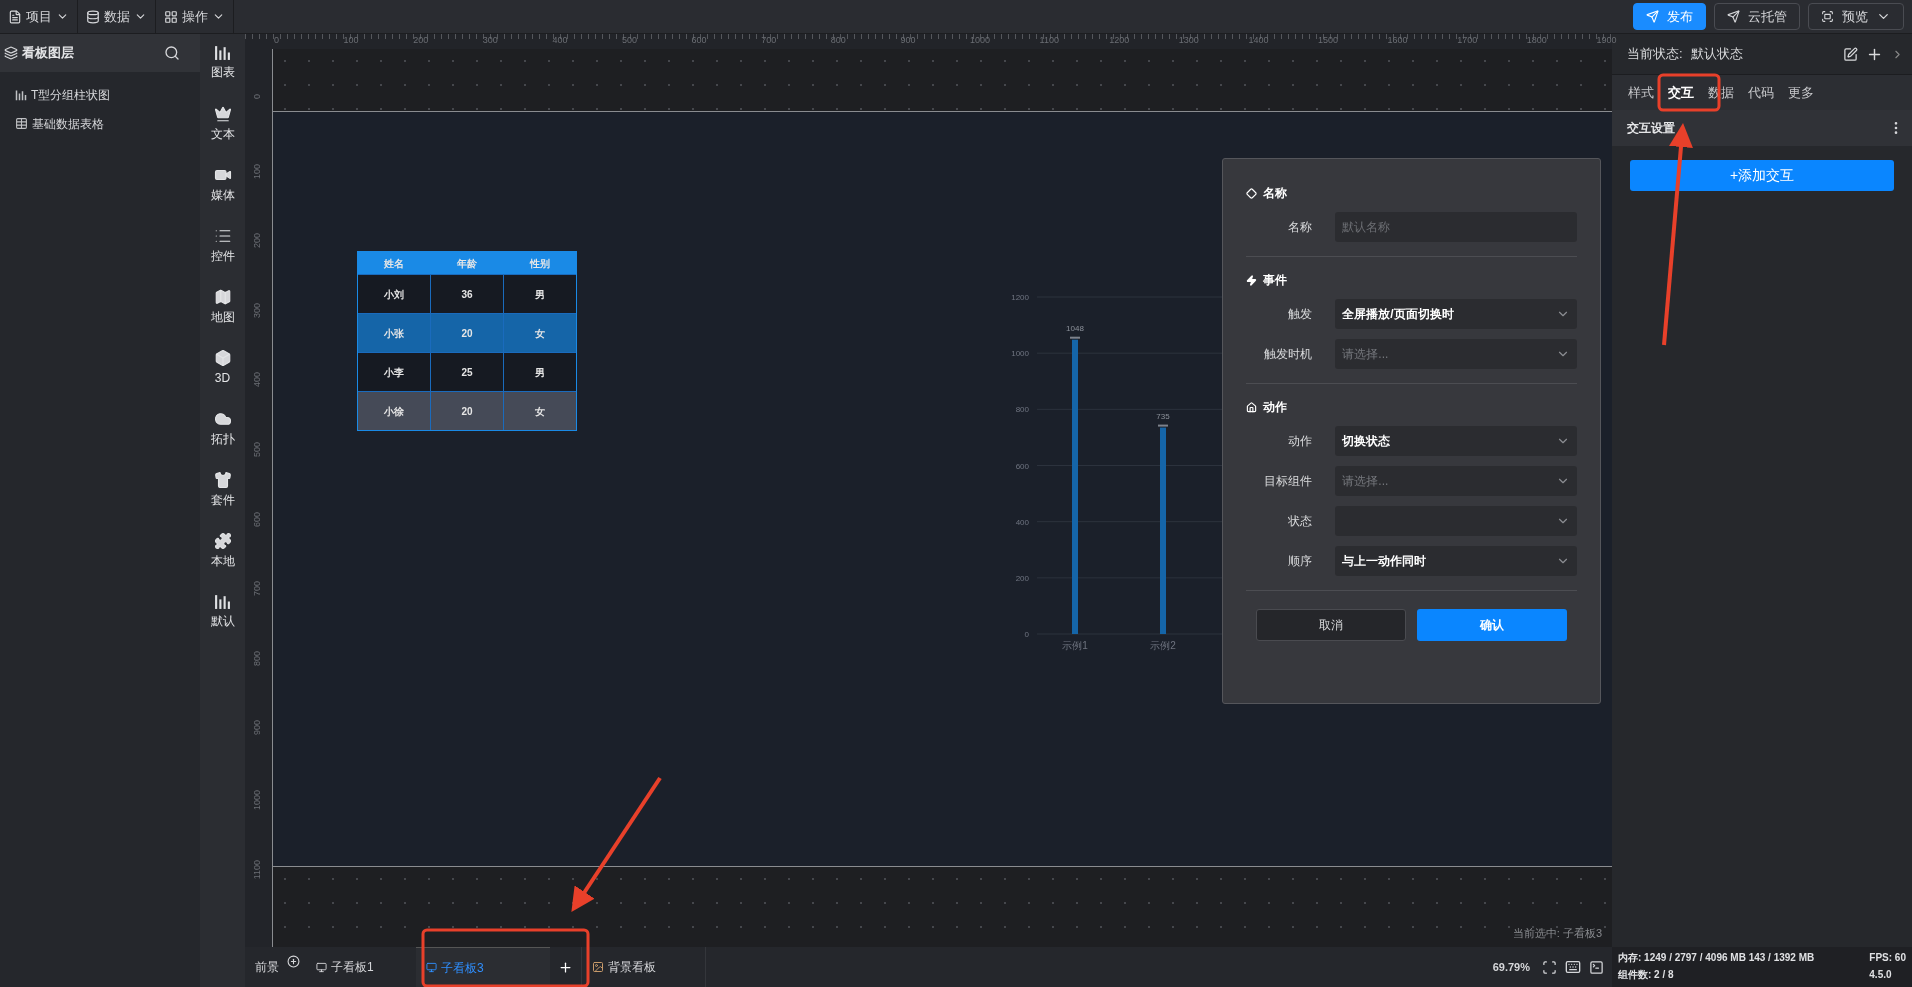 The height and width of the screenshot is (987, 1912). Describe the element at coordinates (1022, 410) in the screenshot. I see `axis-label: 800` at that location.